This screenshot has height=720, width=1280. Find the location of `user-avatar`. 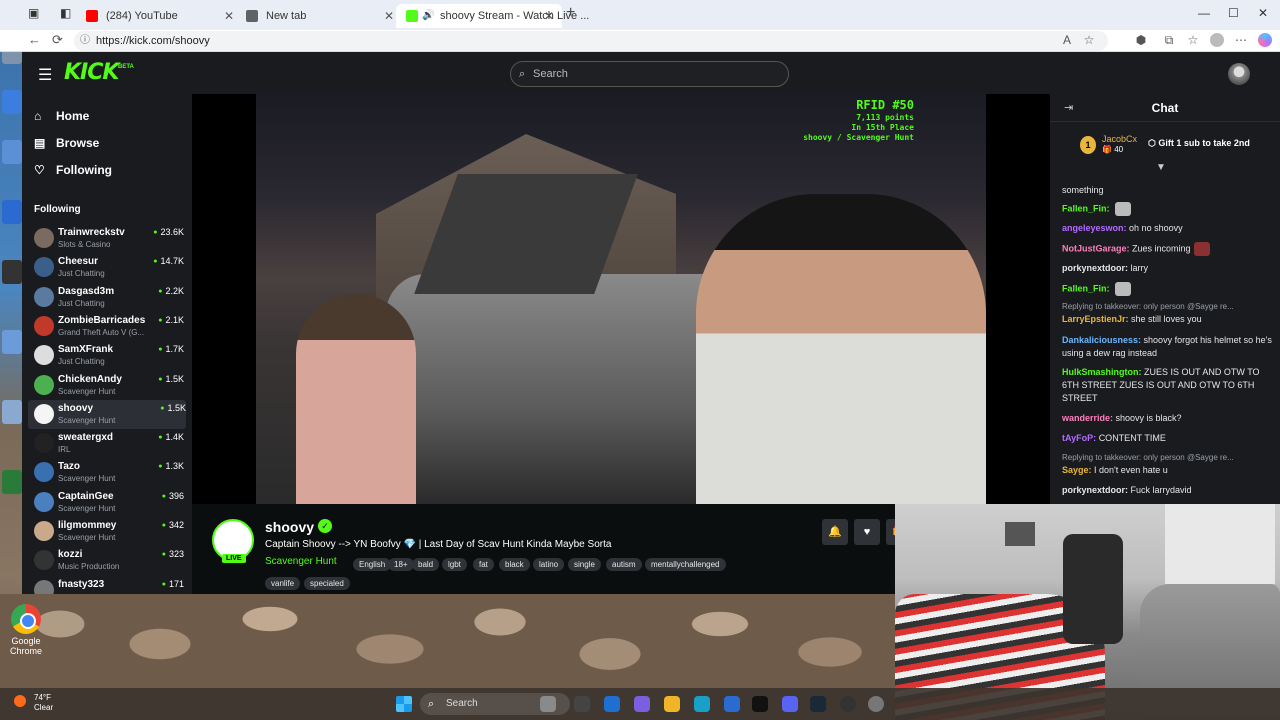

user-avatar is located at coordinates (1239, 74).